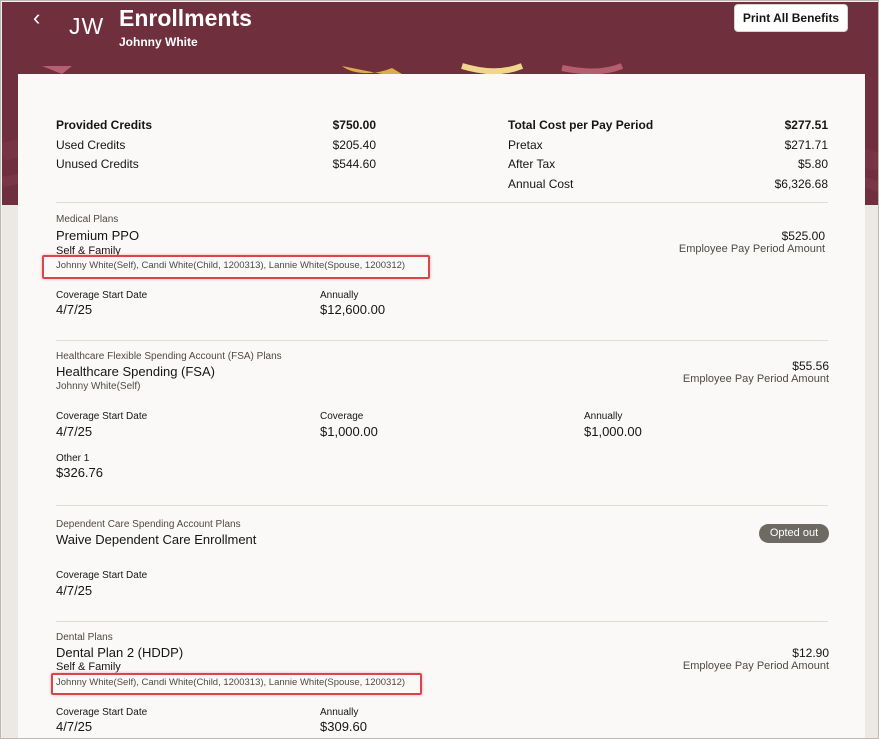 Image resolution: width=879 pixels, height=739 pixels. What do you see at coordinates (119, 652) in the screenshot?
I see `dental-plan-name: Dental Plan 2 (HDDP)` at bounding box center [119, 652].